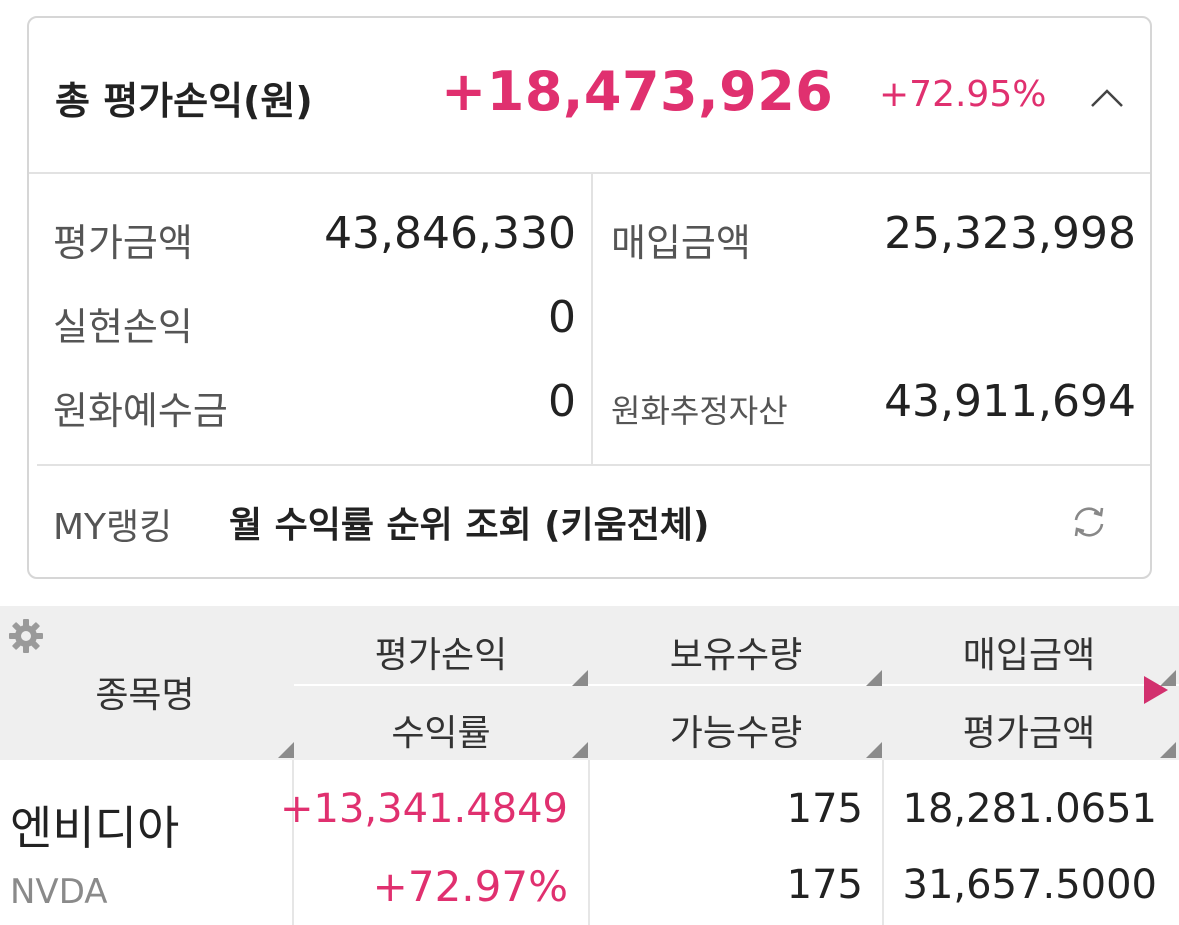  I want to click on settings-button, so click(26, 636).